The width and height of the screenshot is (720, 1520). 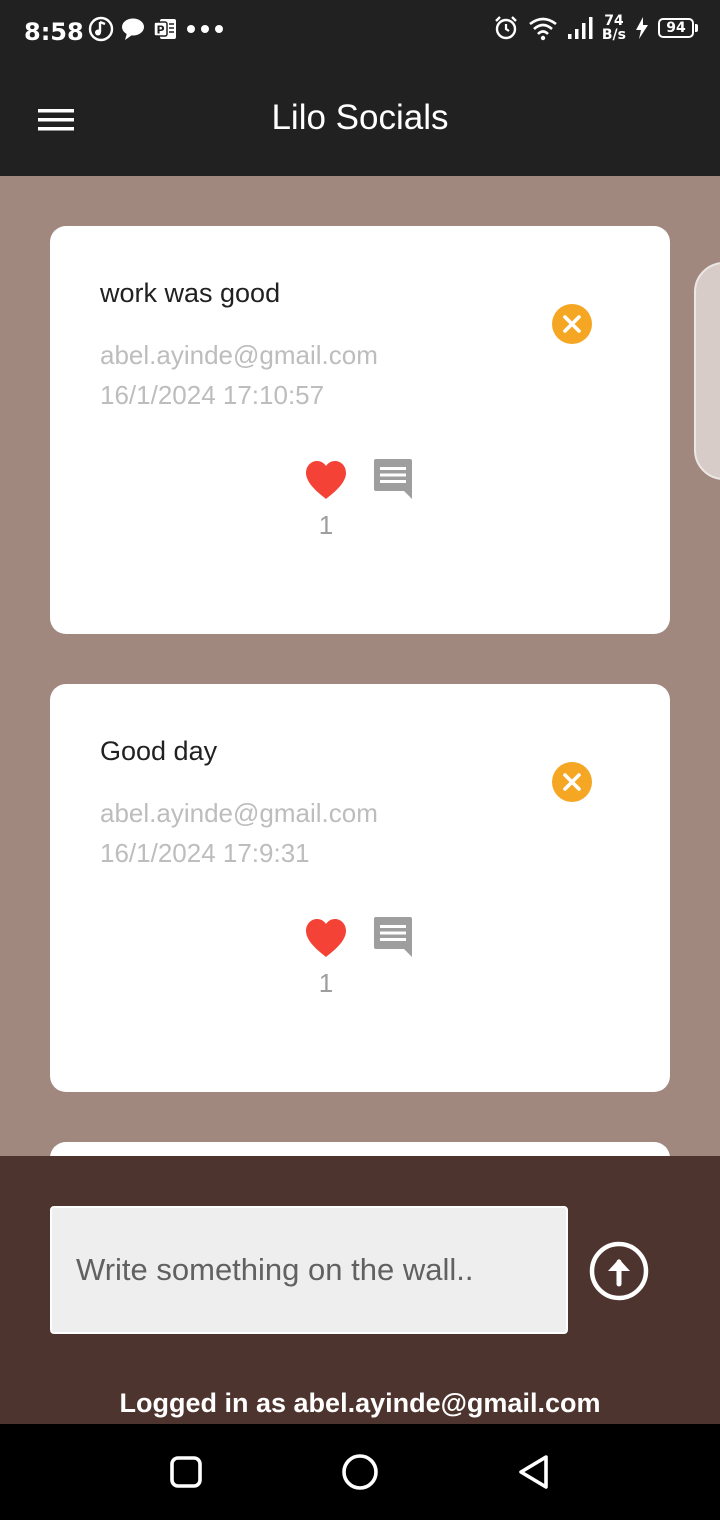 What do you see at coordinates (205, 853) in the screenshot?
I see `post-timestamp: 16/1/2024 17:9:31` at bounding box center [205, 853].